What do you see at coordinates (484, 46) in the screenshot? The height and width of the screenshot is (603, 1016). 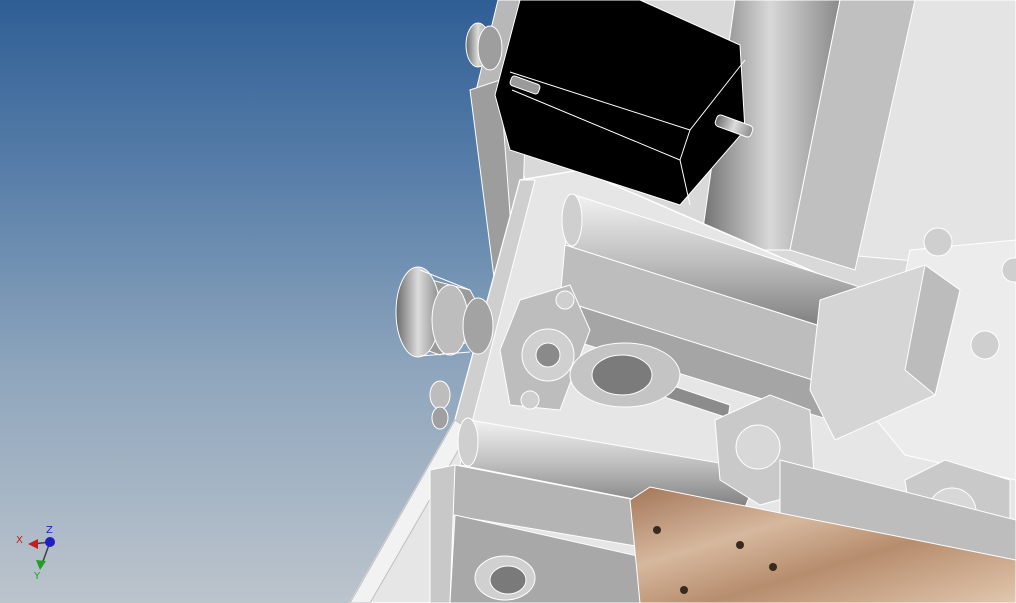 I see `upper-pulley` at bounding box center [484, 46].